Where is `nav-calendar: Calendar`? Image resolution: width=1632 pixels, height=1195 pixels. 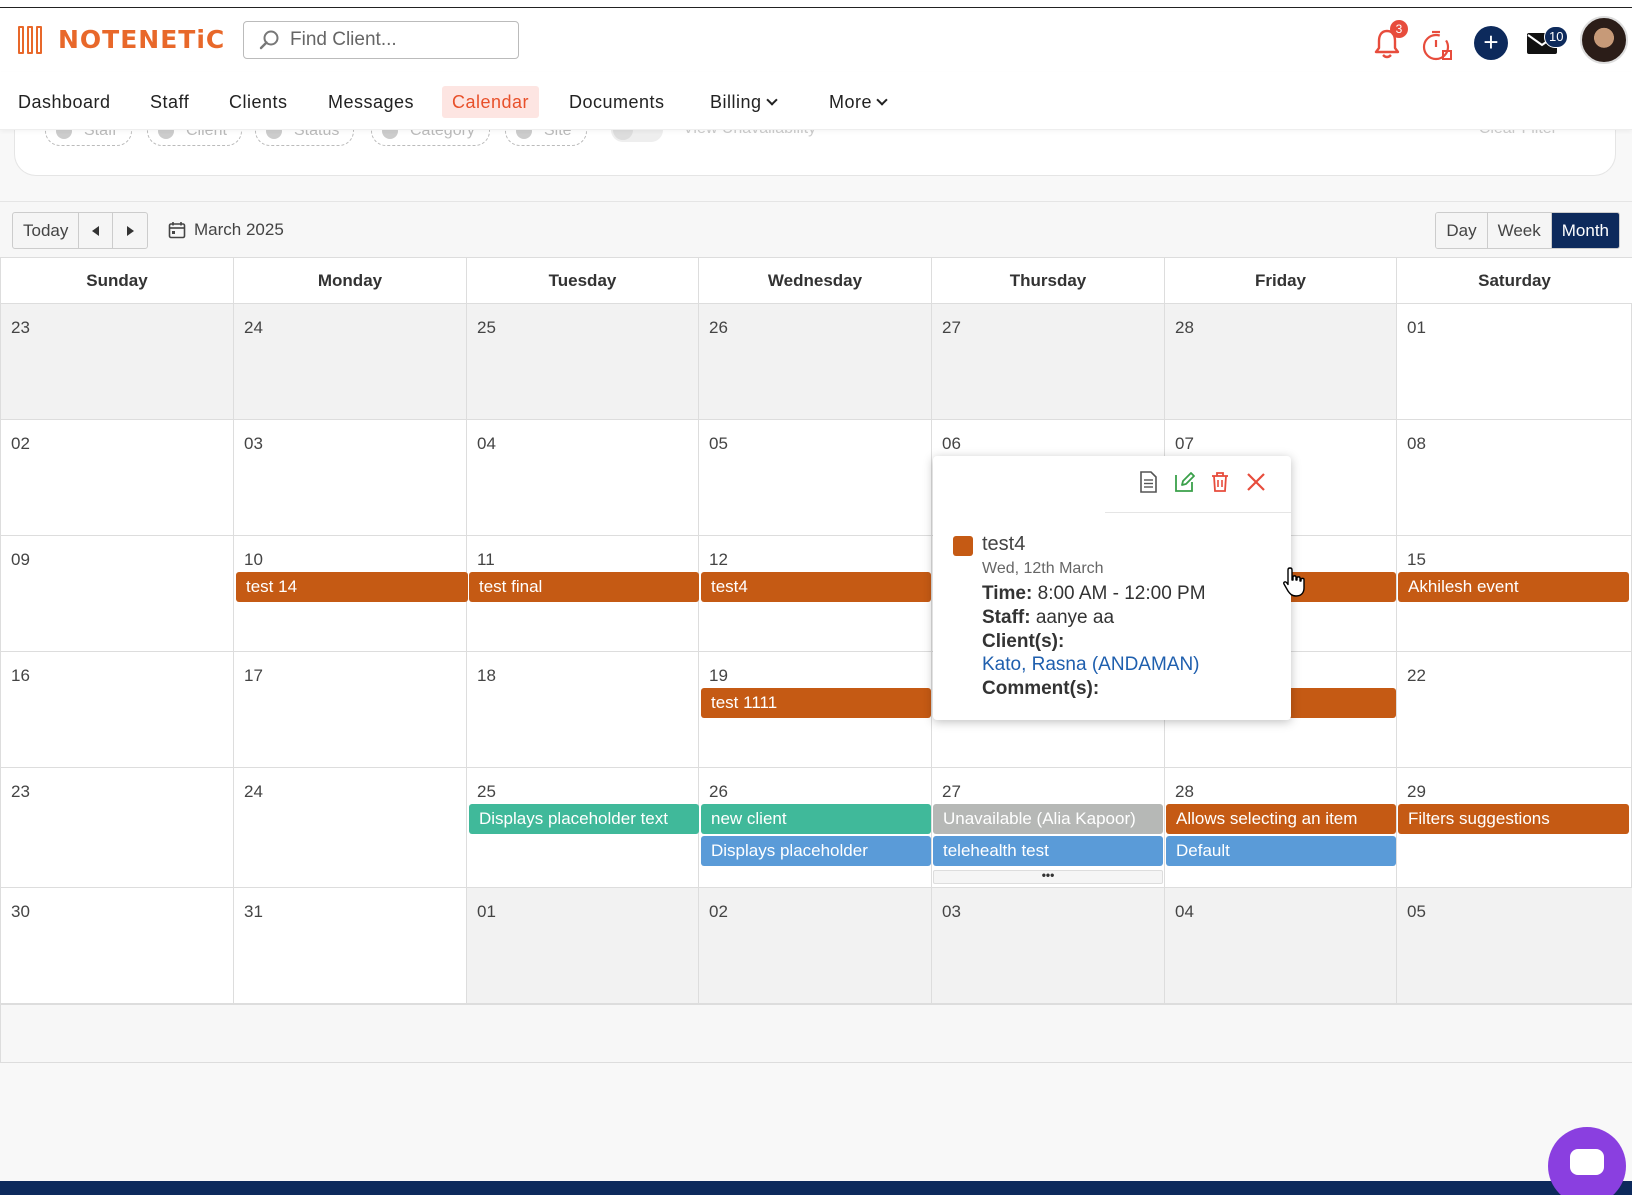 nav-calendar: Calendar is located at coordinates (491, 102).